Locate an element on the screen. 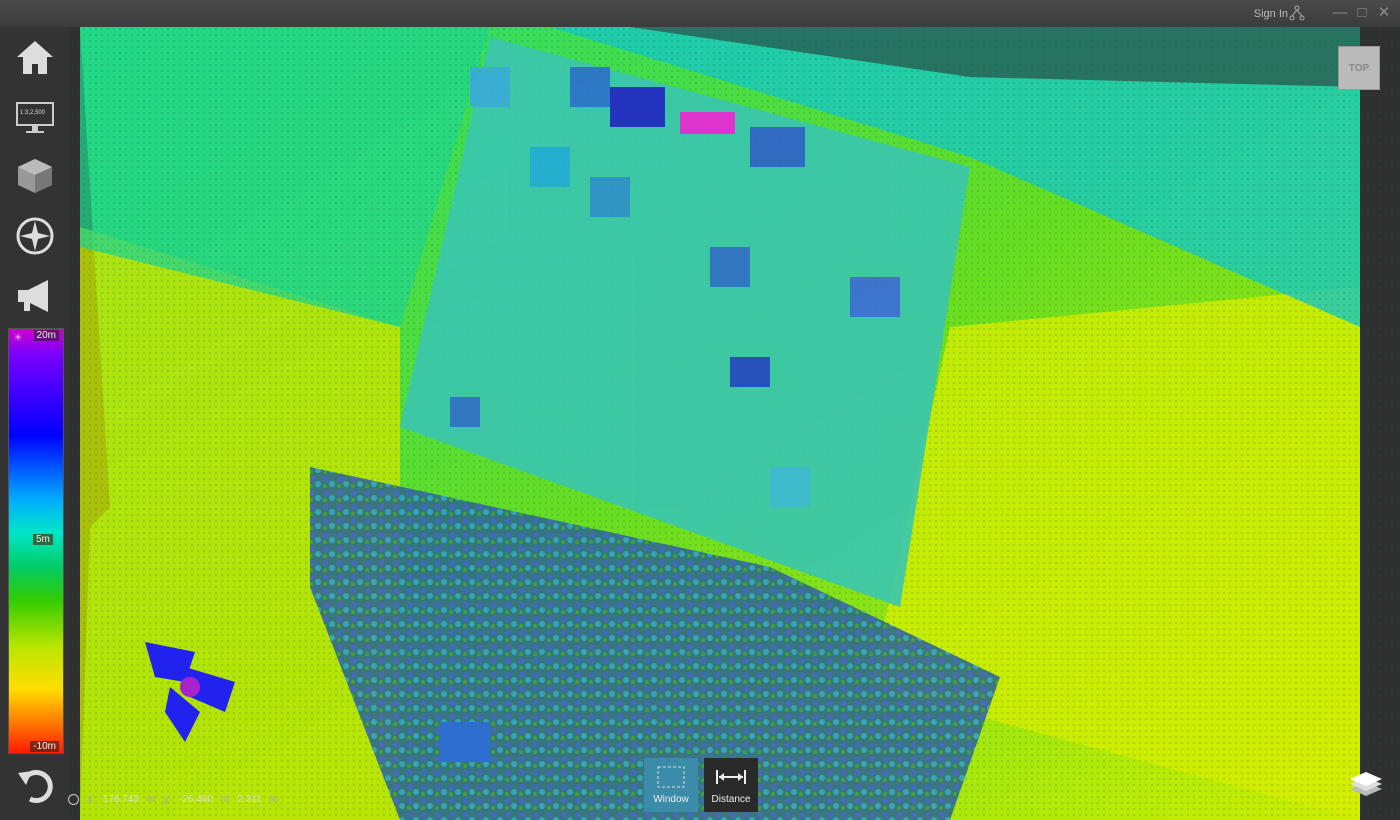  z-unit: m is located at coordinates (273, 799).